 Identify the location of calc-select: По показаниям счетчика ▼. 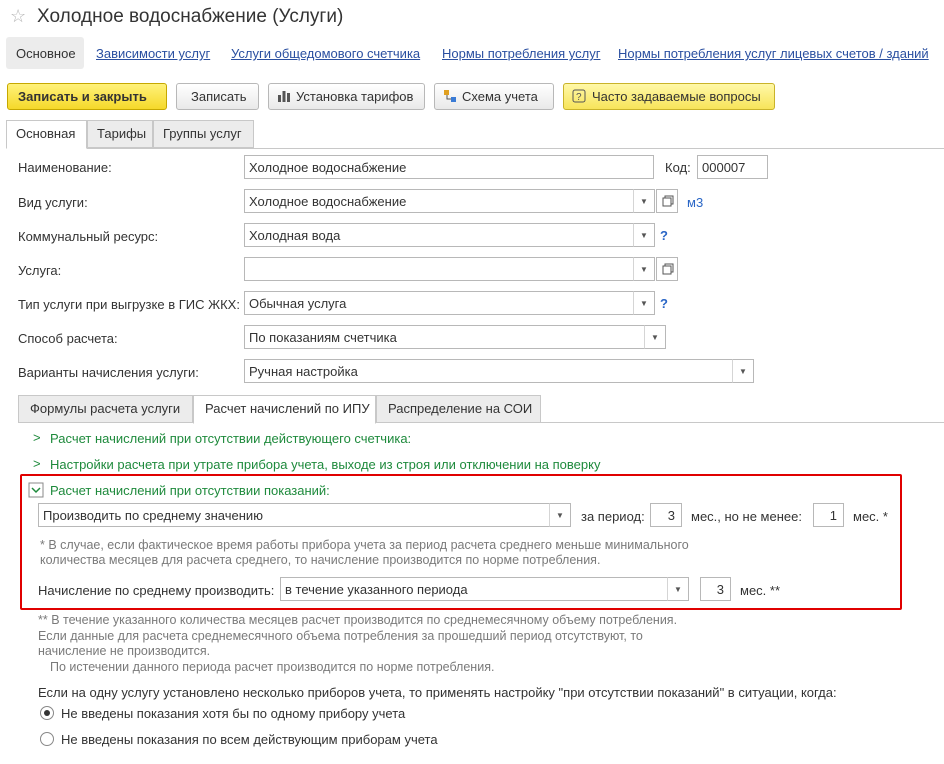
(455, 337).